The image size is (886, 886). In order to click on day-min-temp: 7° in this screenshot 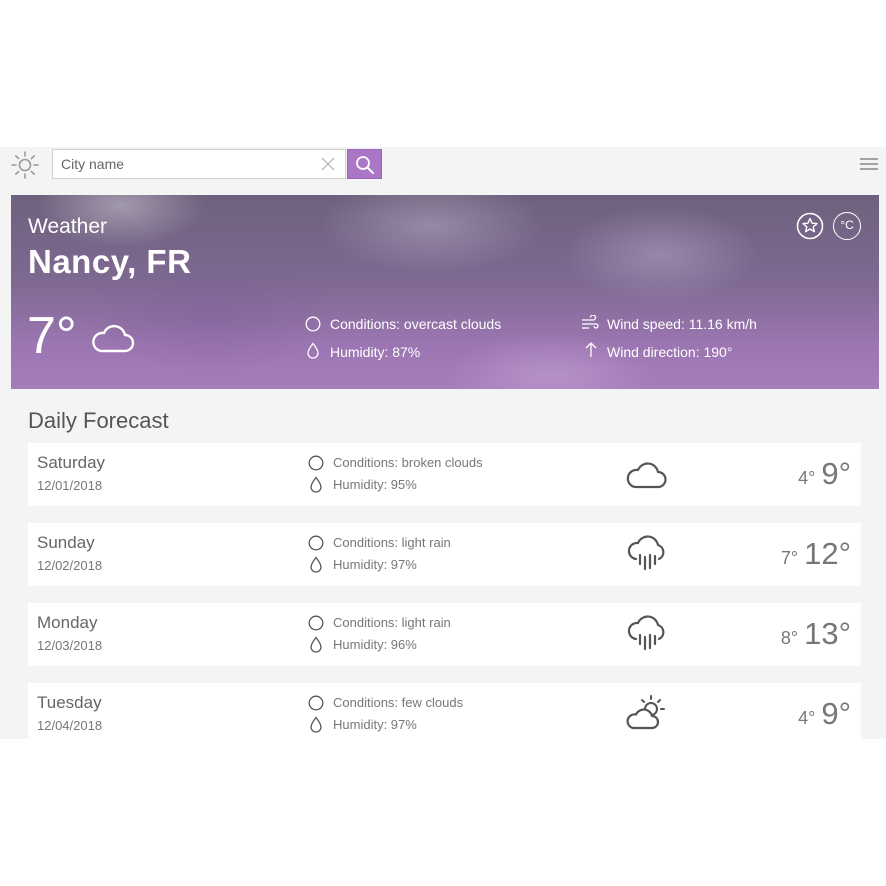, I will do `click(789, 558)`.